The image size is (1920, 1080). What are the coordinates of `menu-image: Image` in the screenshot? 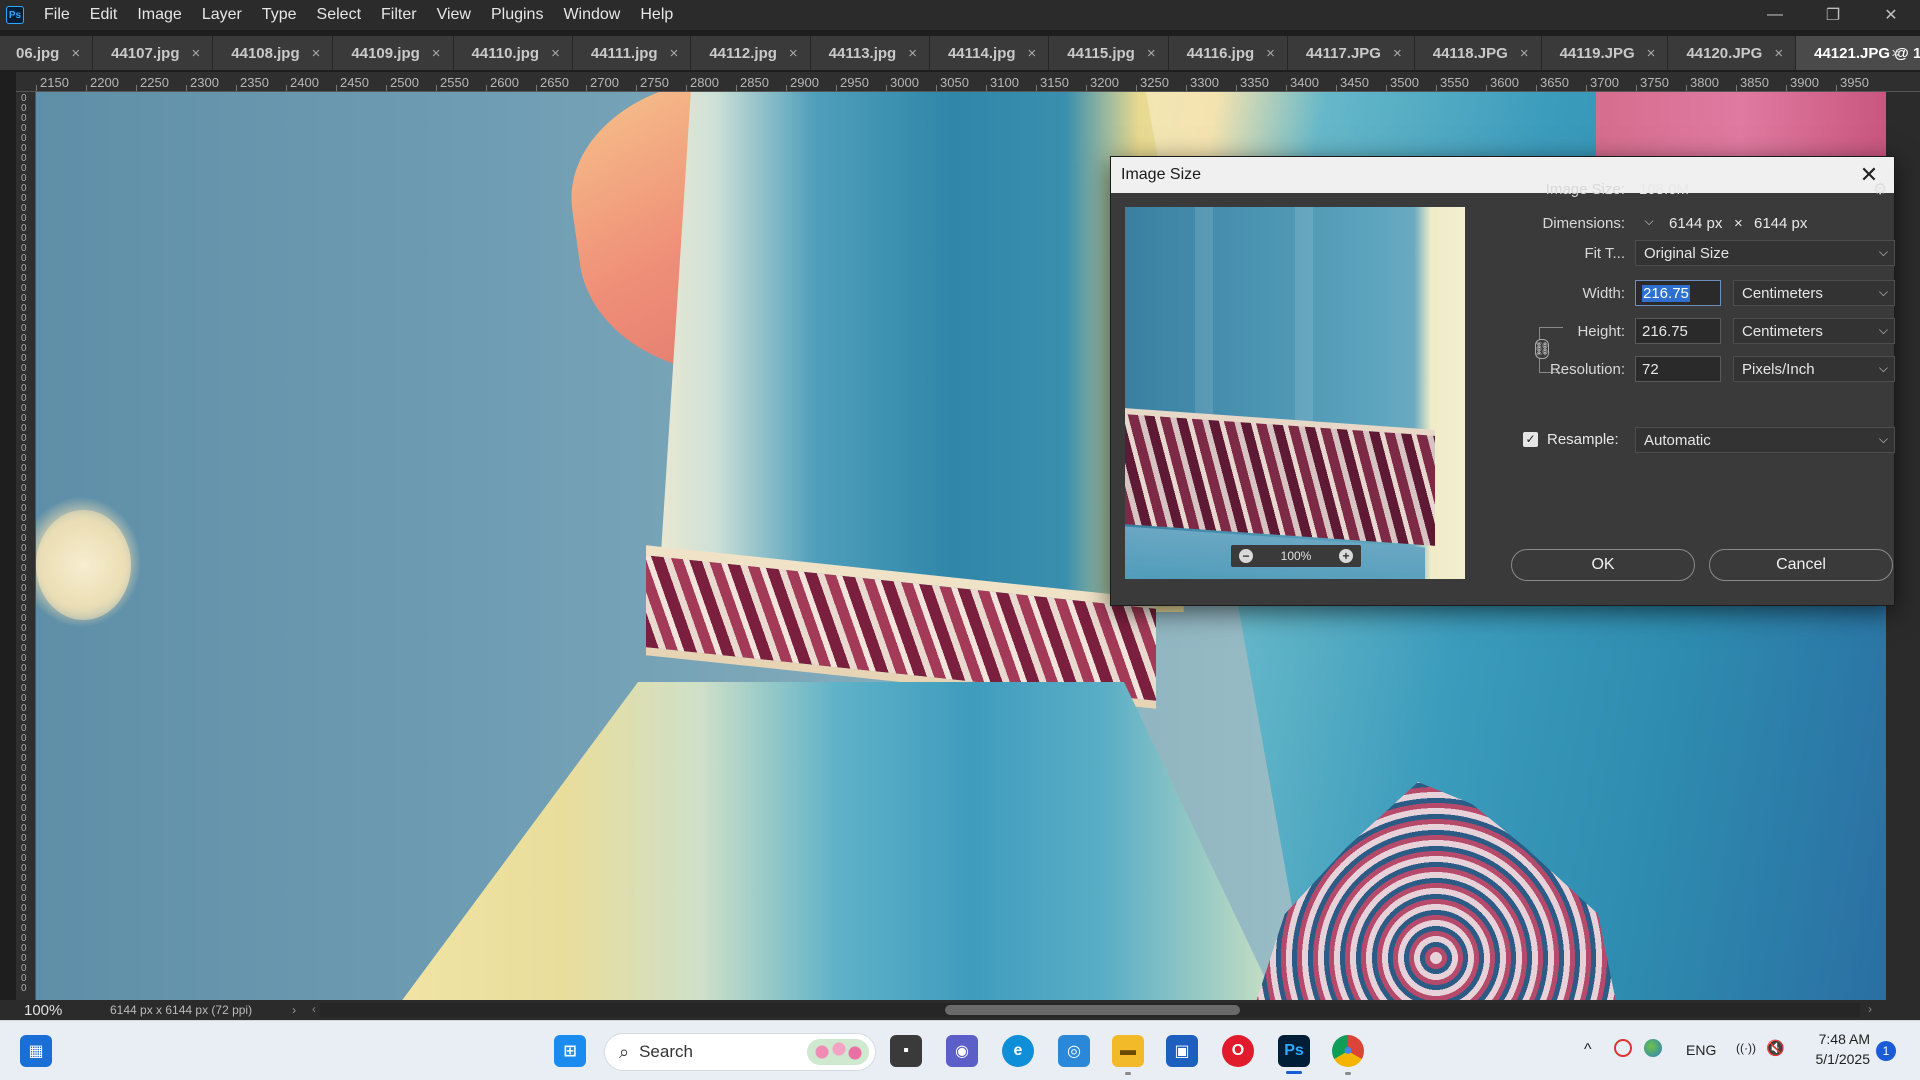 It's located at (159, 15).